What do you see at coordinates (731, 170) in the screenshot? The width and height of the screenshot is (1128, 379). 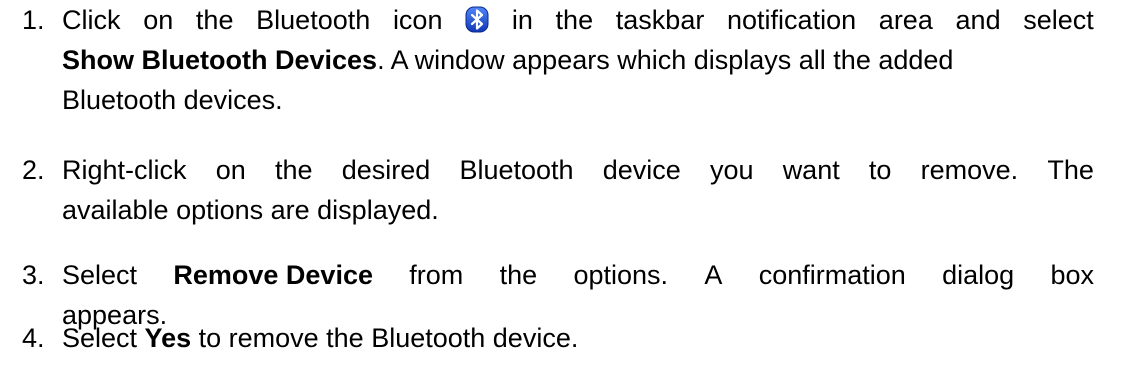 I see `word: you` at bounding box center [731, 170].